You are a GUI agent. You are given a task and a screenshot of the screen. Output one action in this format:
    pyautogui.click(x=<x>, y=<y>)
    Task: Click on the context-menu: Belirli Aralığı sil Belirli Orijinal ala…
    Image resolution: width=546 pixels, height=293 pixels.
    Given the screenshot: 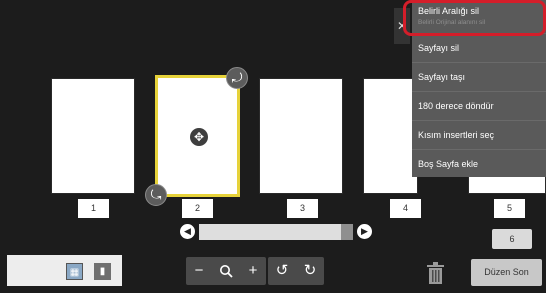 What is the action you would take?
    pyautogui.click(x=479, y=88)
    